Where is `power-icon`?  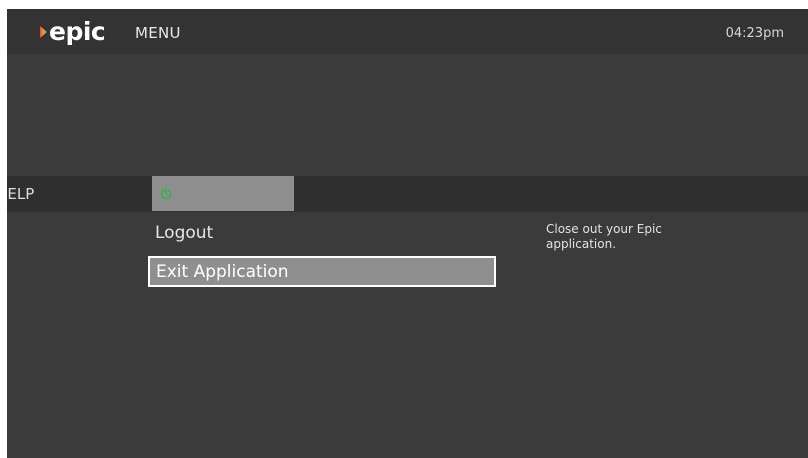
power-icon is located at coordinates (166, 193).